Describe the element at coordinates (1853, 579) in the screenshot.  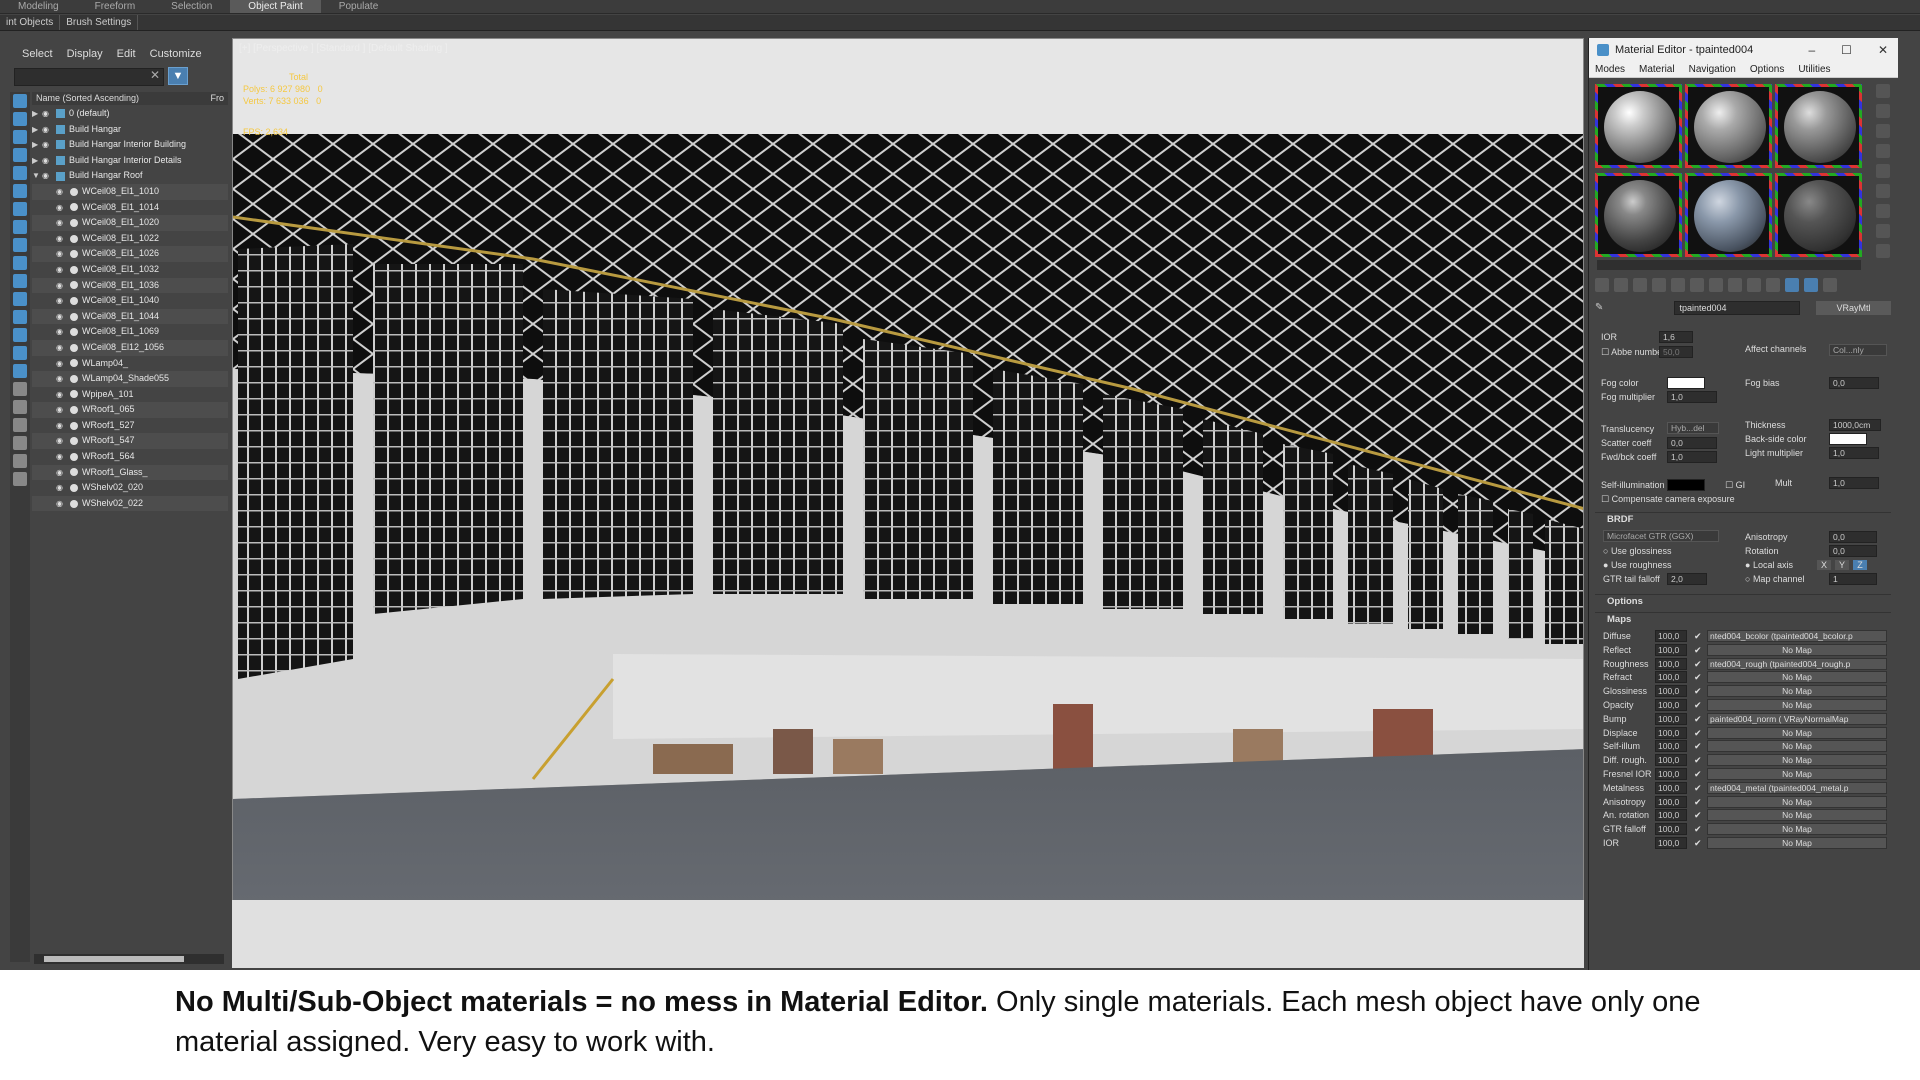
I see `map-channel-spinner: 1` at that location.